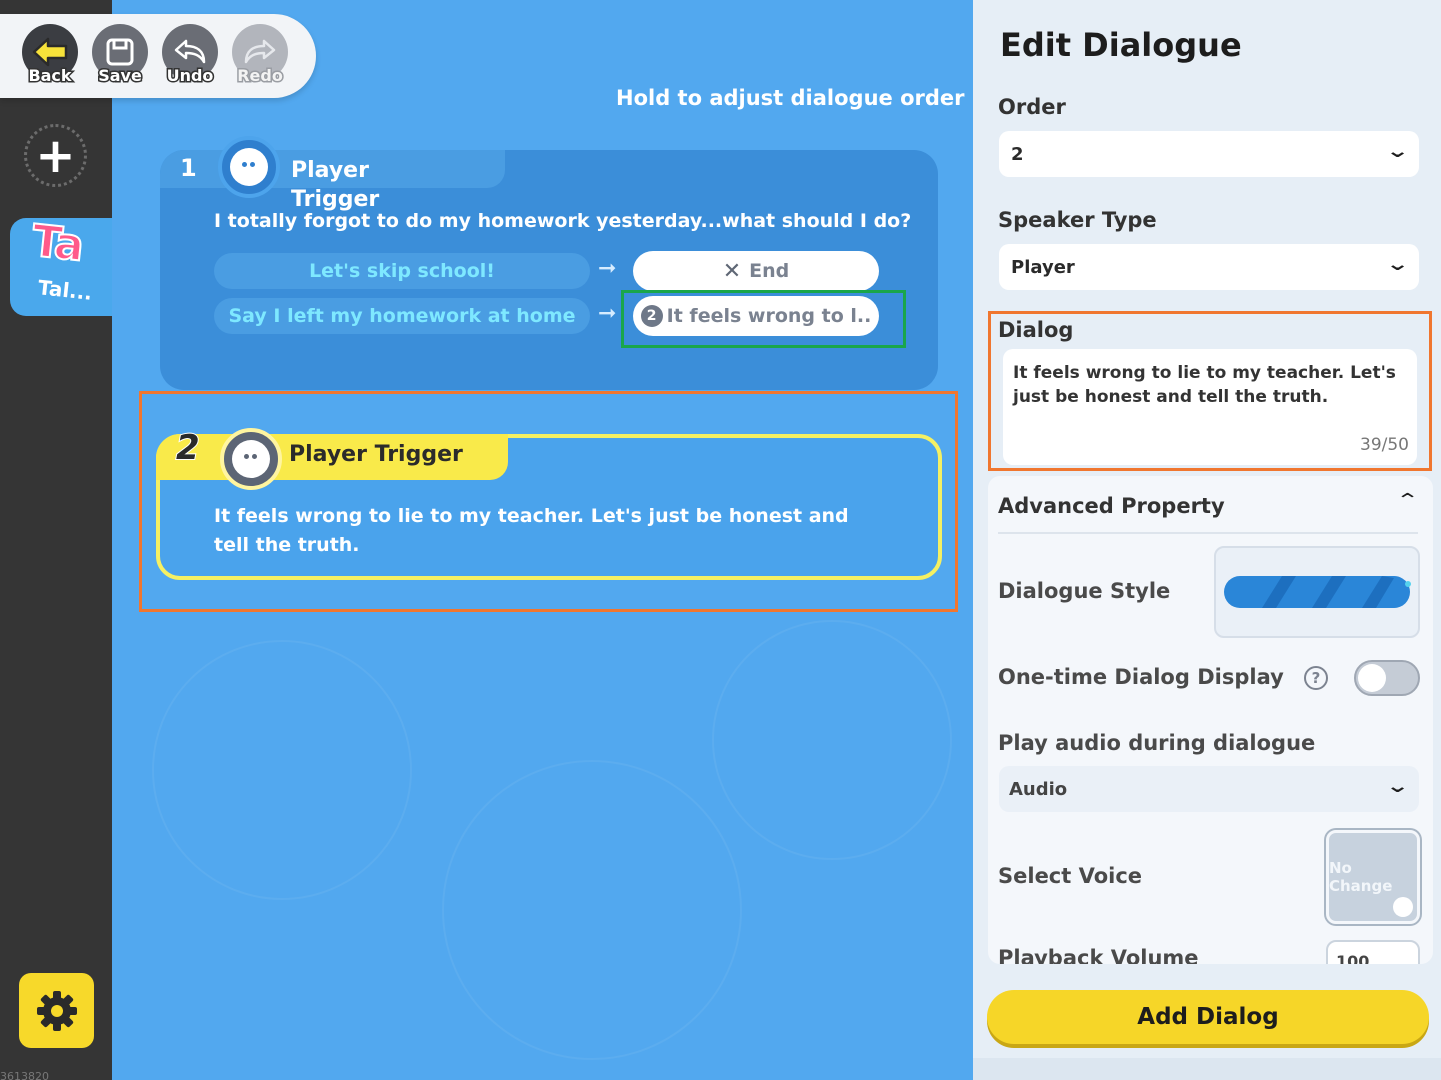 Image resolution: width=1441 pixels, height=1080 pixels. Describe the element at coordinates (190, 76) in the screenshot. I see `undo-label: Undo` at that location.